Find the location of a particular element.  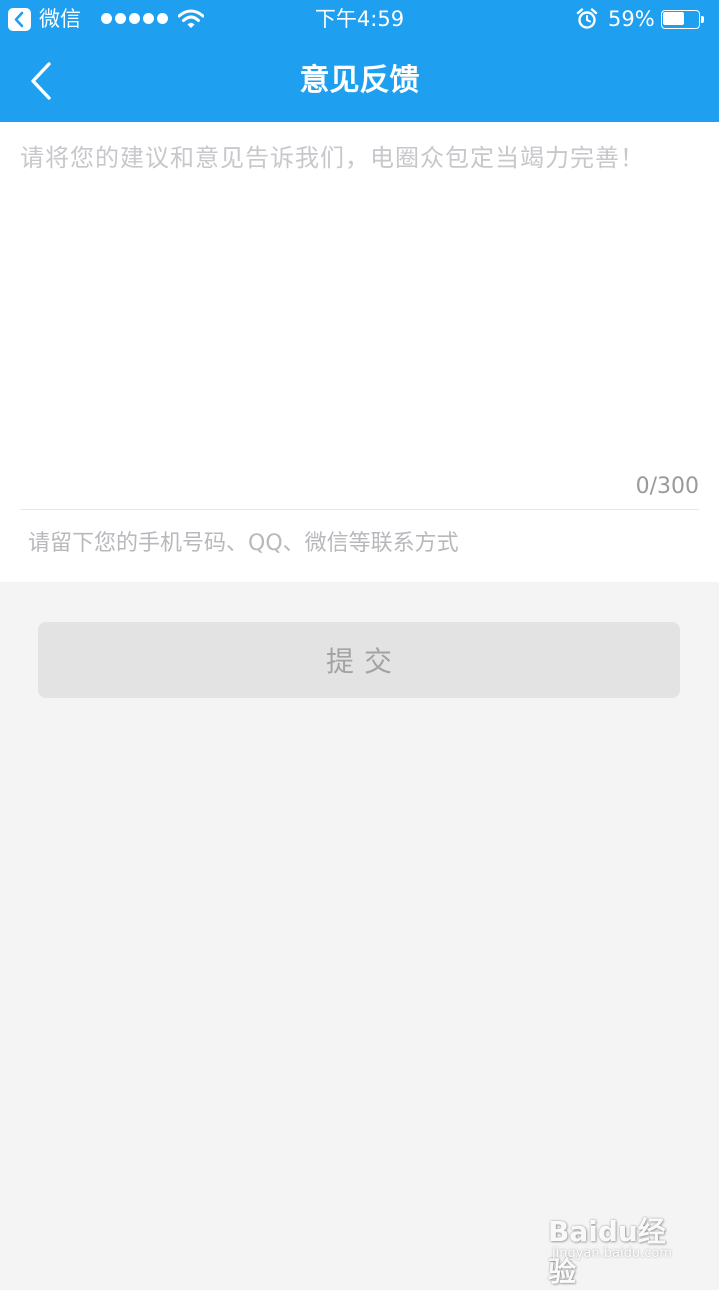

contact-input is located at coordinates (363, 544).